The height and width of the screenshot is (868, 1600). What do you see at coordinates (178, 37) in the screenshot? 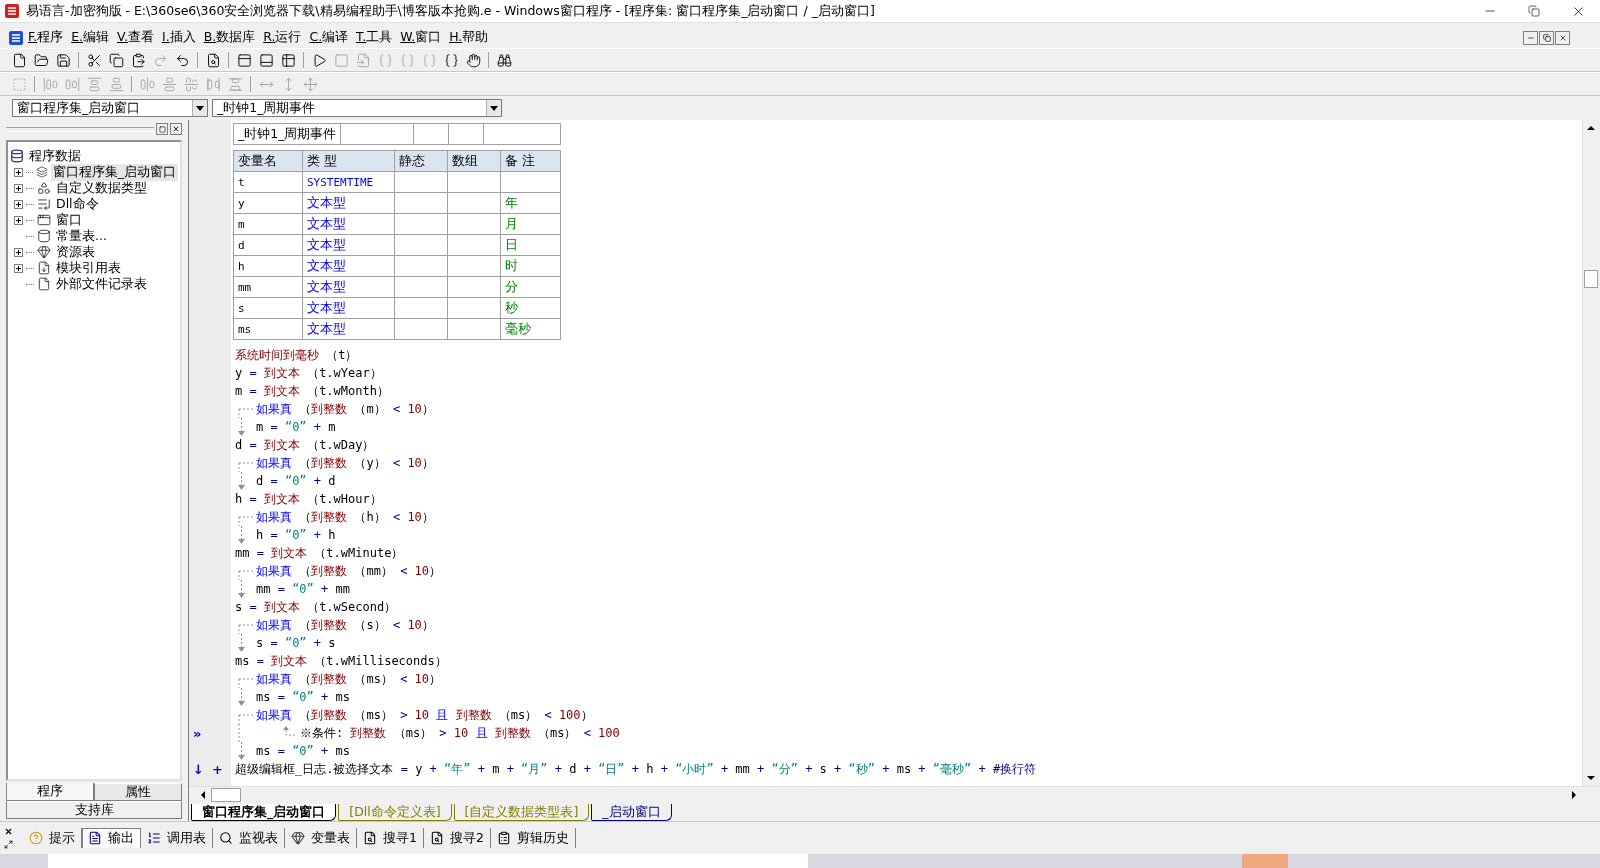
I see `menu-item: I.插入` at bounding box center [178, 37].